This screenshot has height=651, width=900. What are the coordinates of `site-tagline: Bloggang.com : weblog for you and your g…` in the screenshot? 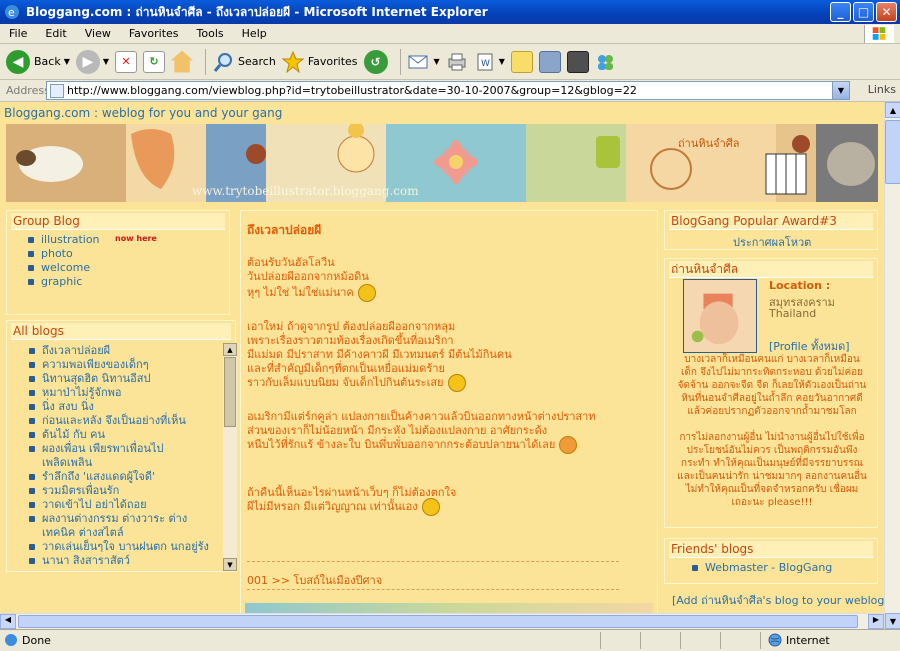 It's located at (143, 113).